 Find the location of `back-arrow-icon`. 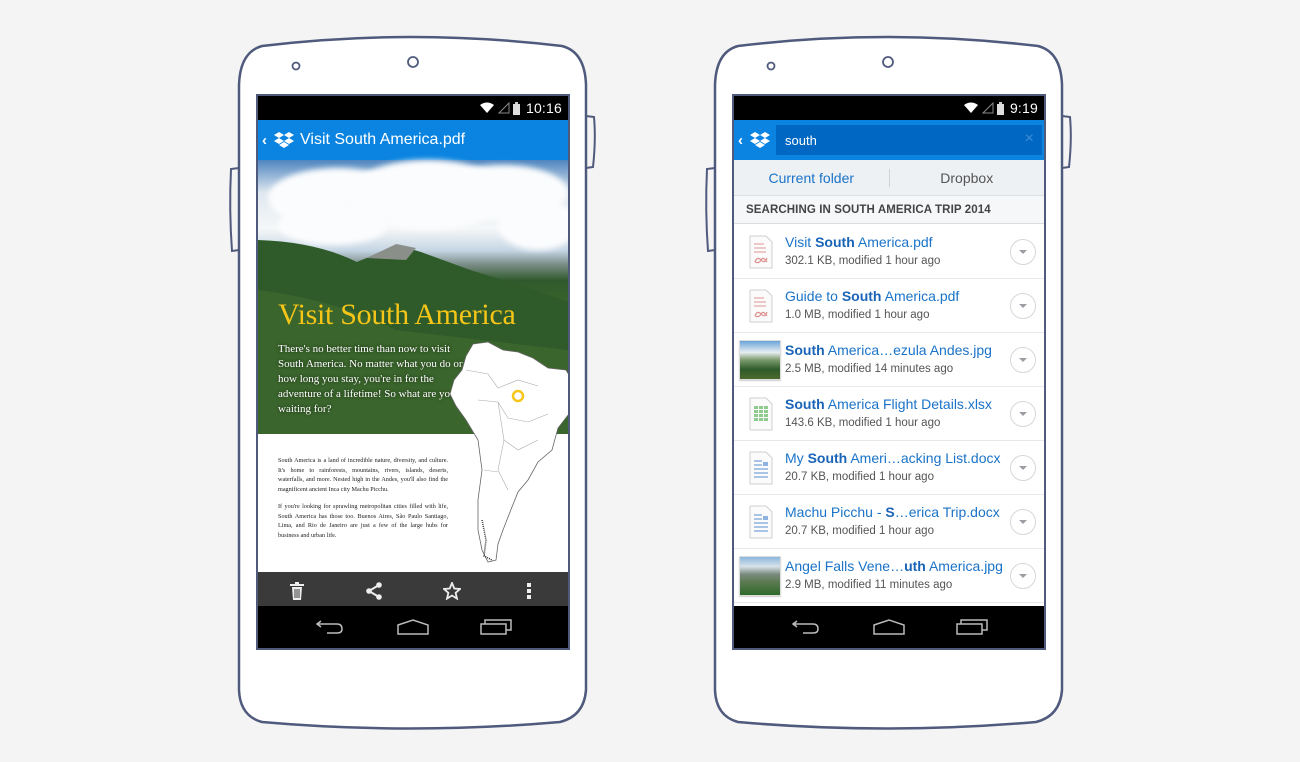

back-arrow-icon is located at coordinates (329, 627).